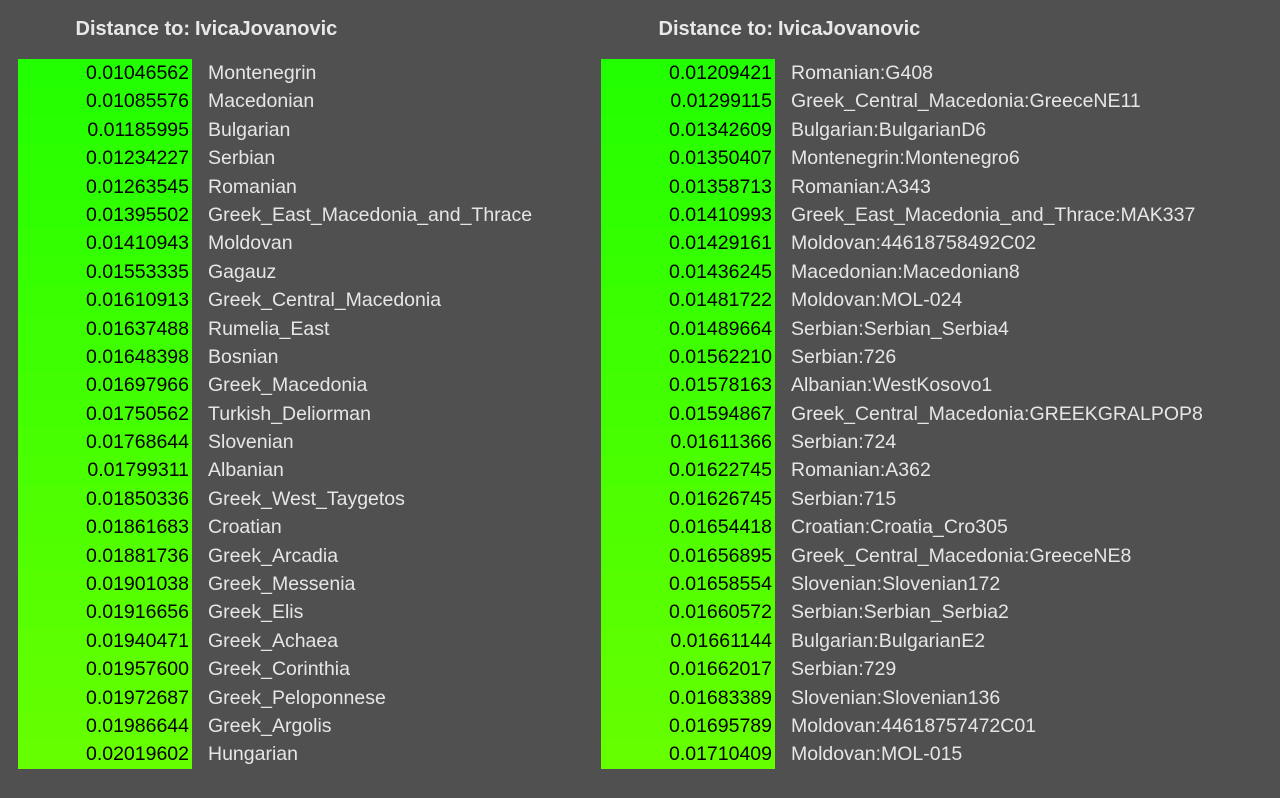 This screenshot has width=1280, height=798. Describe the element at coordinates (137, 413) in the screenshot. I see `distance-value-text: 0.01750562` at that location.